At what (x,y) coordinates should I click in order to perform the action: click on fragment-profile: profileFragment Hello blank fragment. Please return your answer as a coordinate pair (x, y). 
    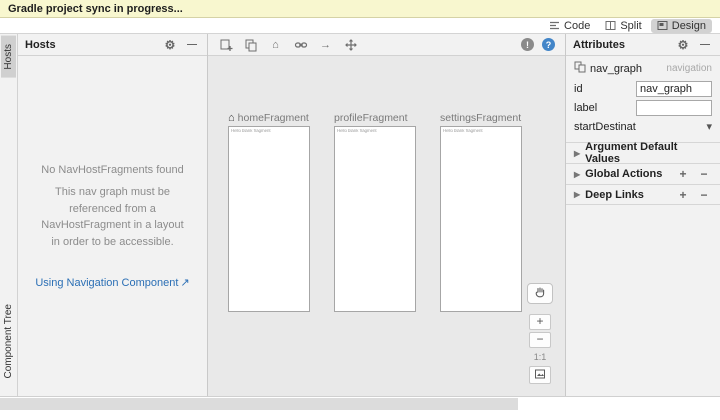
    Looking at the image, I should click on (375, 254).